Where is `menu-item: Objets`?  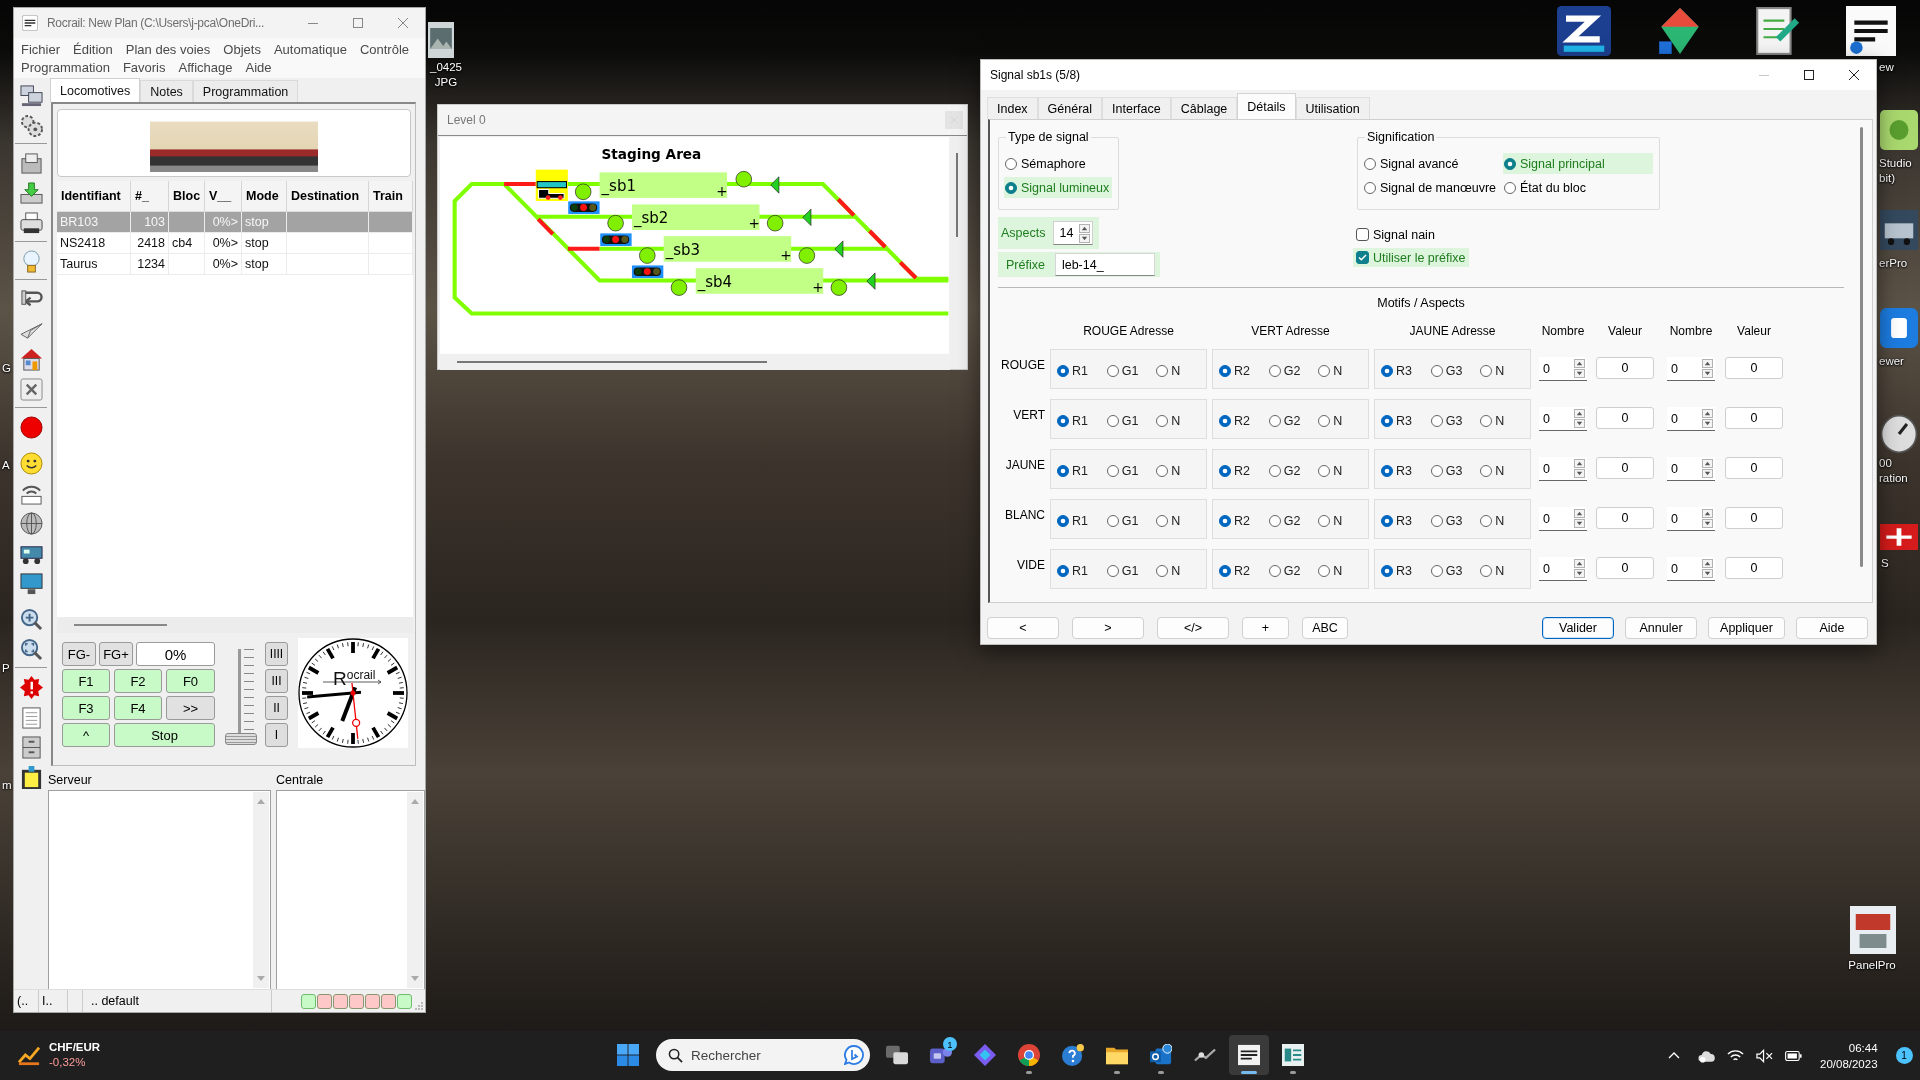
menu-item: Objets is located at coordinates (242, 49).